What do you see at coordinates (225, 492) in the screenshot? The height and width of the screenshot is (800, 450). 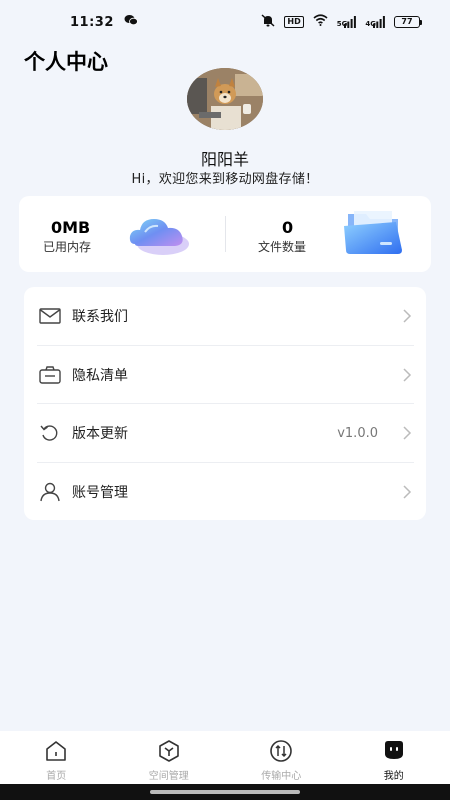 I see `menu-item-account-management: 账号管理` at bounding box center [225, 492].